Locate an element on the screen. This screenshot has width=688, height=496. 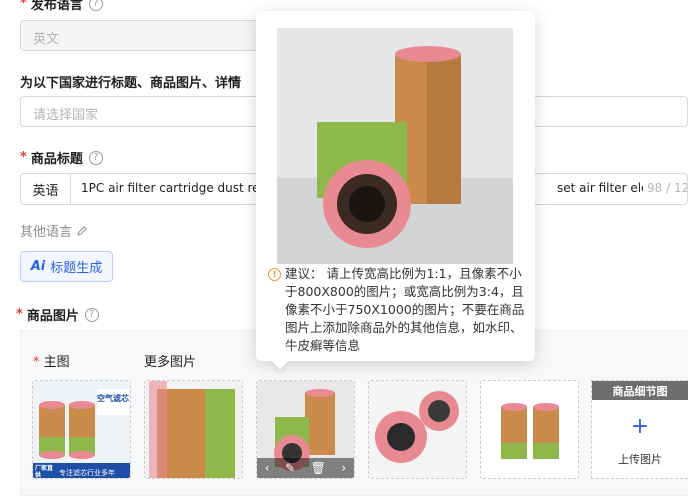
countries-label: 为以下国家进行标题、商品图片、详情 is located at coordinates (131, 83).